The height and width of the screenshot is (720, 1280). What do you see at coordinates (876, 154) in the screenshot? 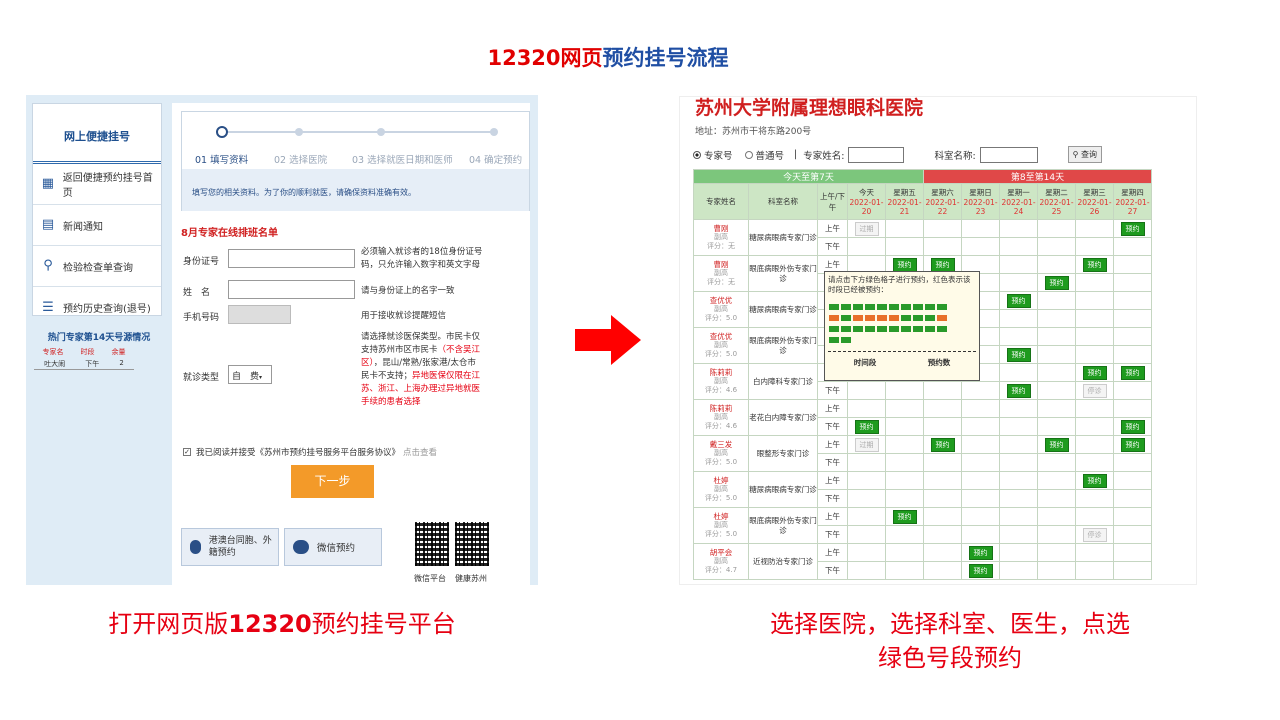
I see `expert-name-input` at bounding box center [876, 154].